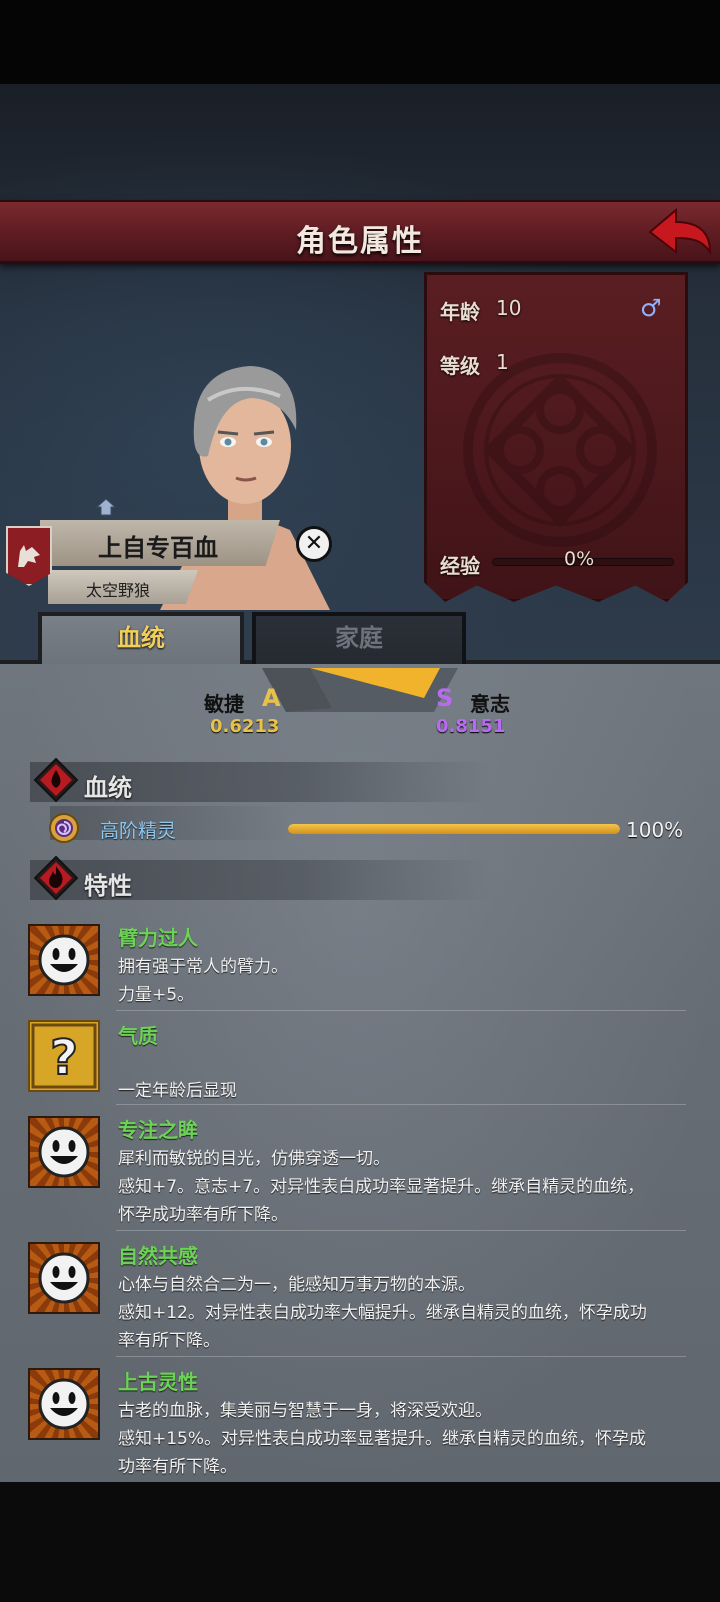 This screenshot has width=720, height=1602. I want to click on trait-3-desc-line-2: 感知+7。意志+7。对异性表白成功率显著提升。继承自精灵的血统，, so click(381, 1187).